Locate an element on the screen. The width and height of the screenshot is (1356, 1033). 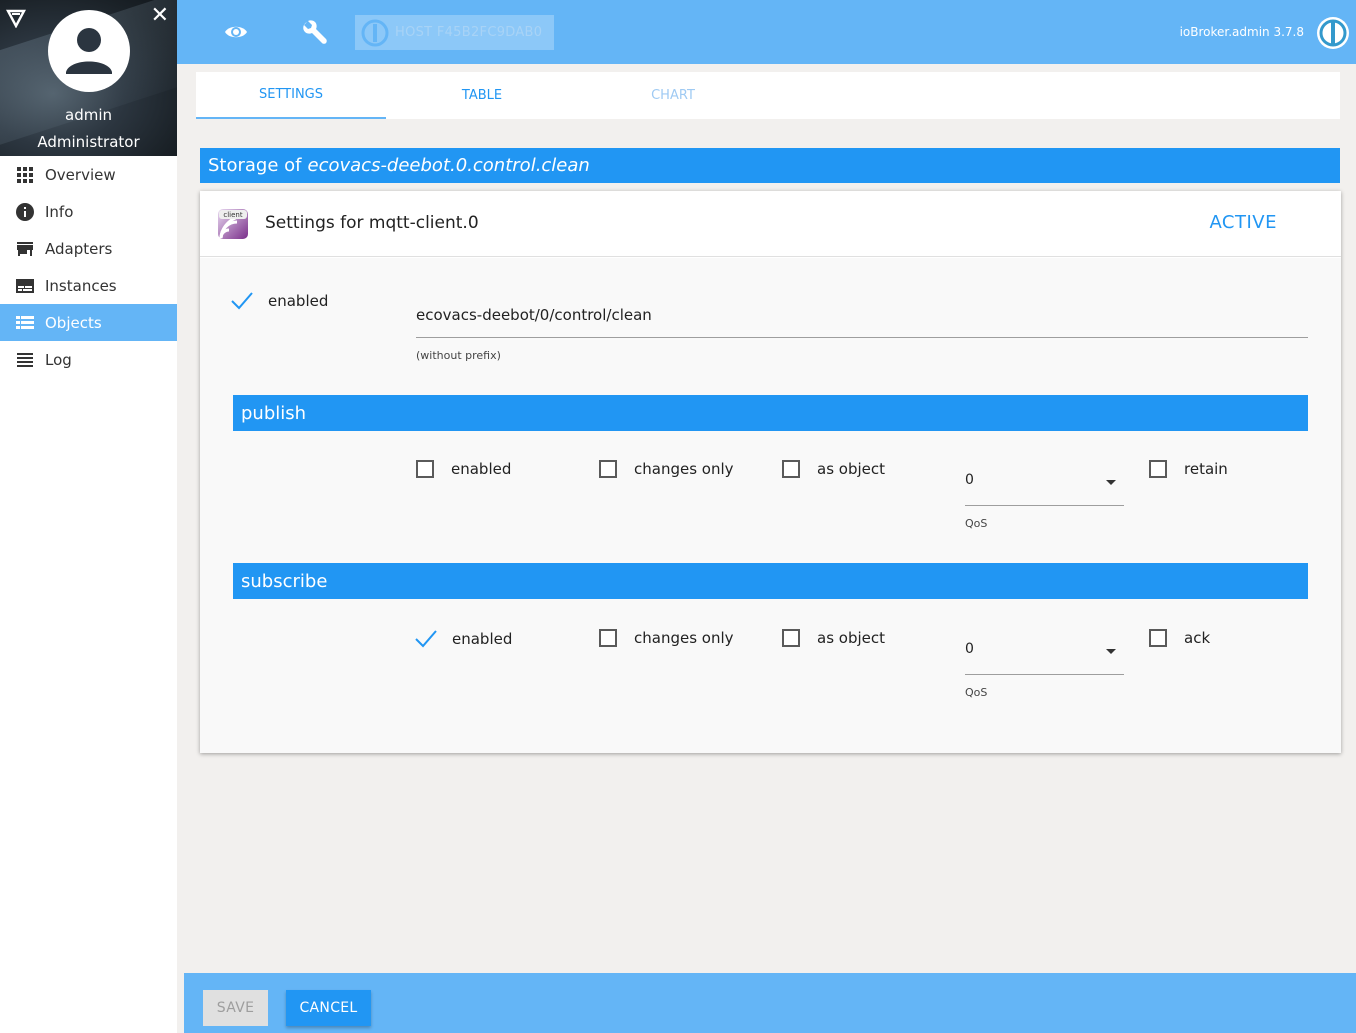
host-label: HOST F45B2FC9DAB0 is located at coordinates (469, 32).